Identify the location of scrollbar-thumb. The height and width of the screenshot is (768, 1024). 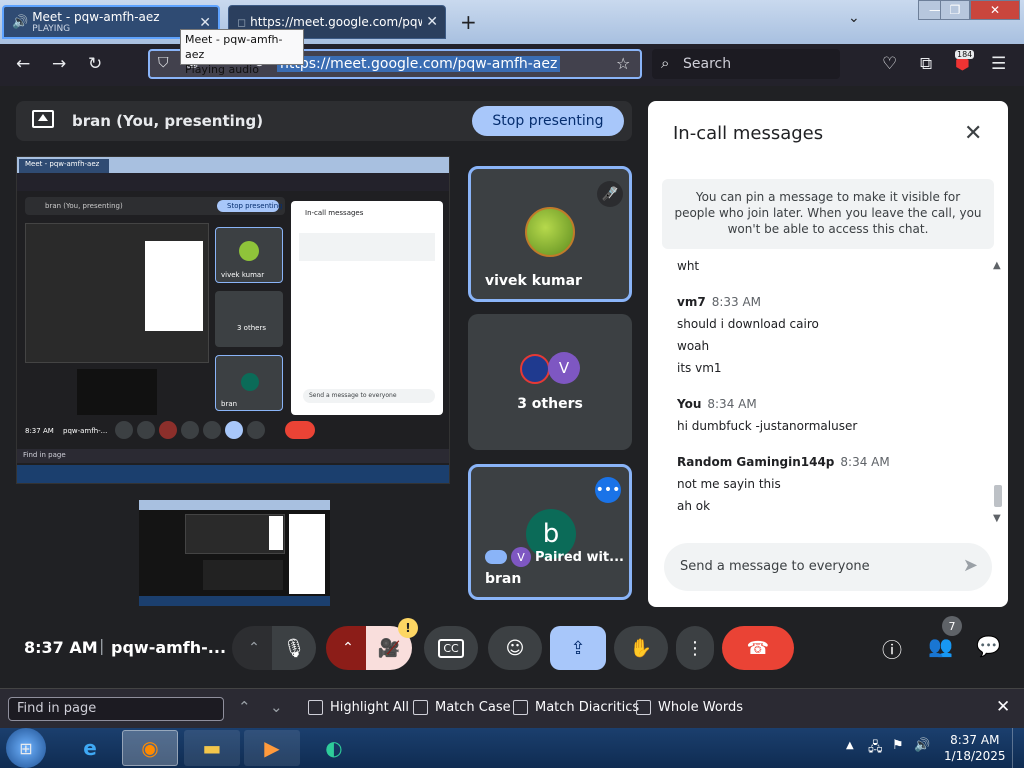
(998, 496).